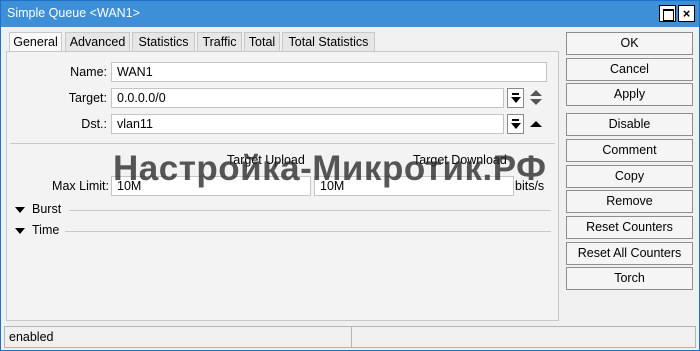  What do you see at coordinates (629, 150) in the screenshot?
I see `comment-button: Comment` at bounding box center [629, 150].